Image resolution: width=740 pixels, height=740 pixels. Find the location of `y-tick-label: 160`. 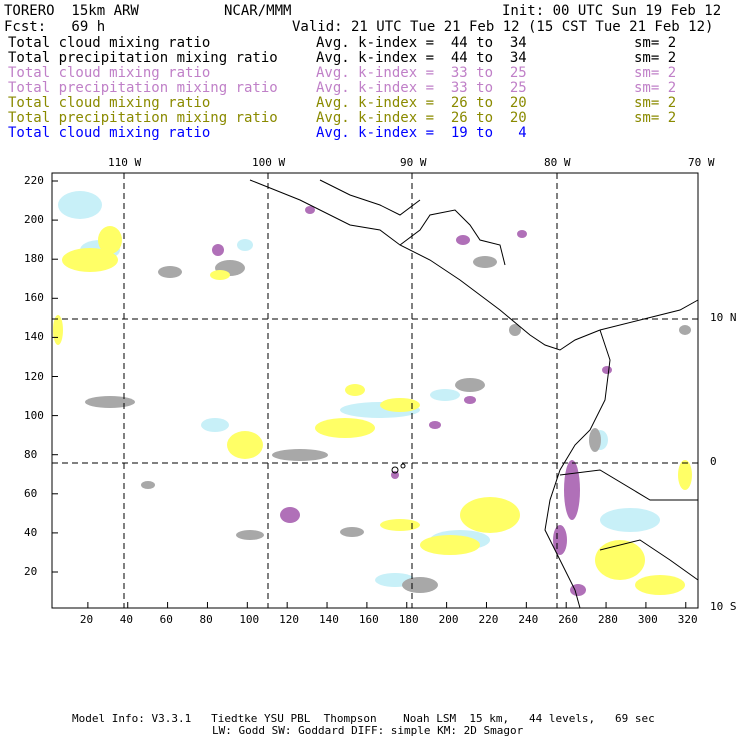

y-tick-label: 160 is located at coordinates (34, 298).